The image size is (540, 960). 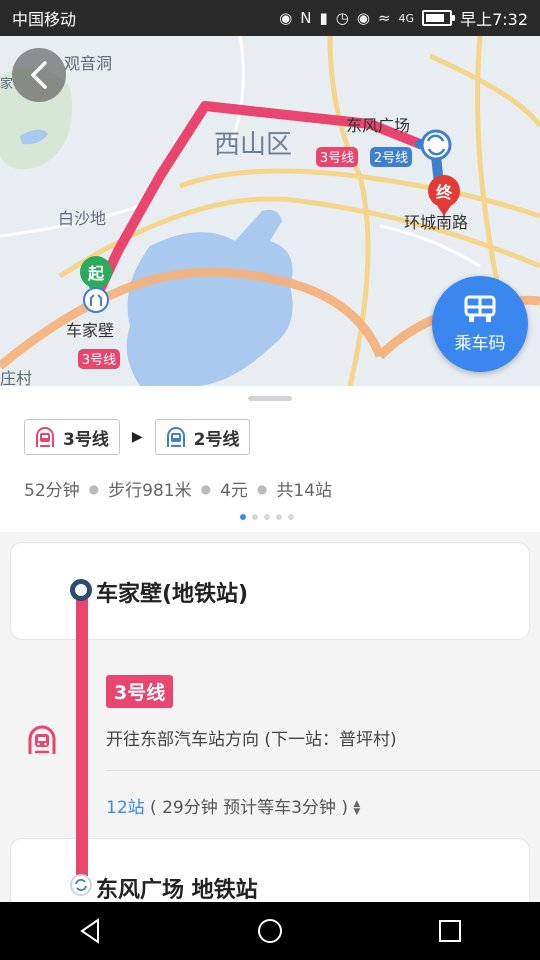 I want to click on route-meta: 52分钟 ● 步行981米 ● 4元 ● 共14站, so click(x=178, y=488).